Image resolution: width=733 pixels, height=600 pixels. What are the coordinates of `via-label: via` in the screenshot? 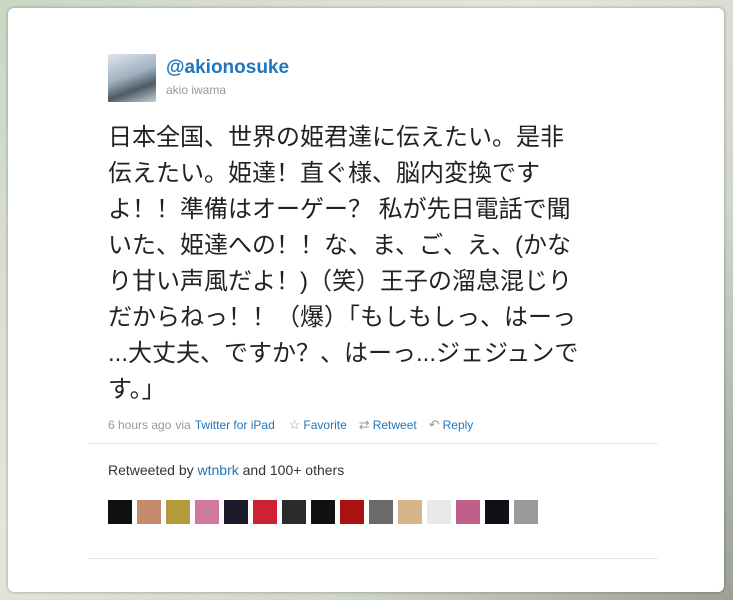 It's located at (183, 425).